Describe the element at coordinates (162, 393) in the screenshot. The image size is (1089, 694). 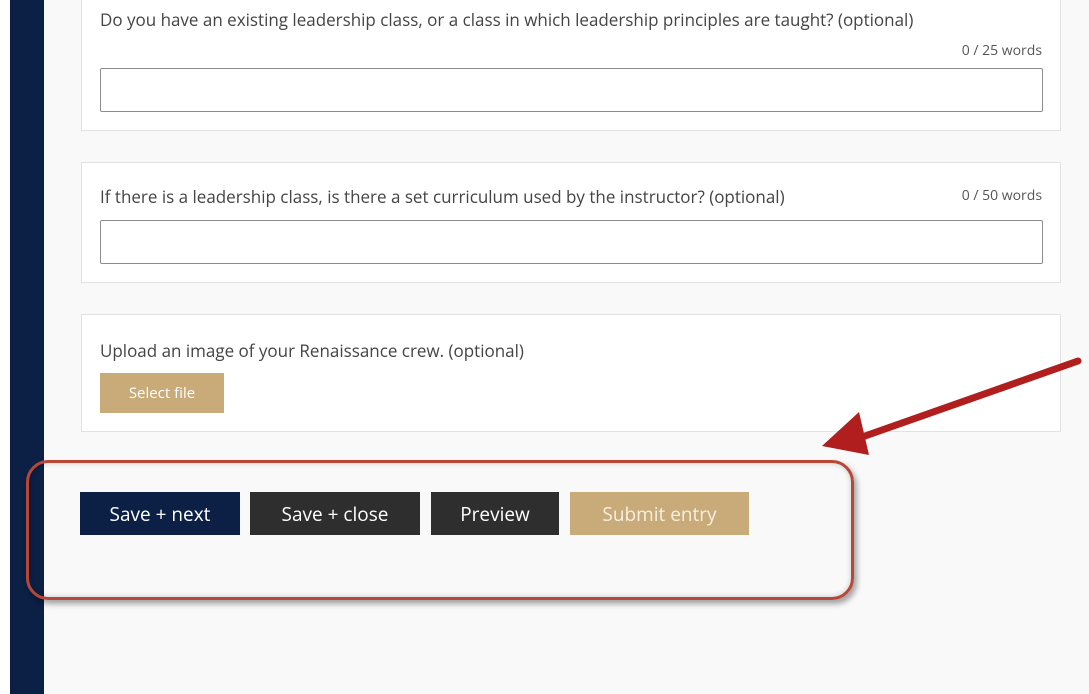
I see `select-file-button: Select file` at that location.